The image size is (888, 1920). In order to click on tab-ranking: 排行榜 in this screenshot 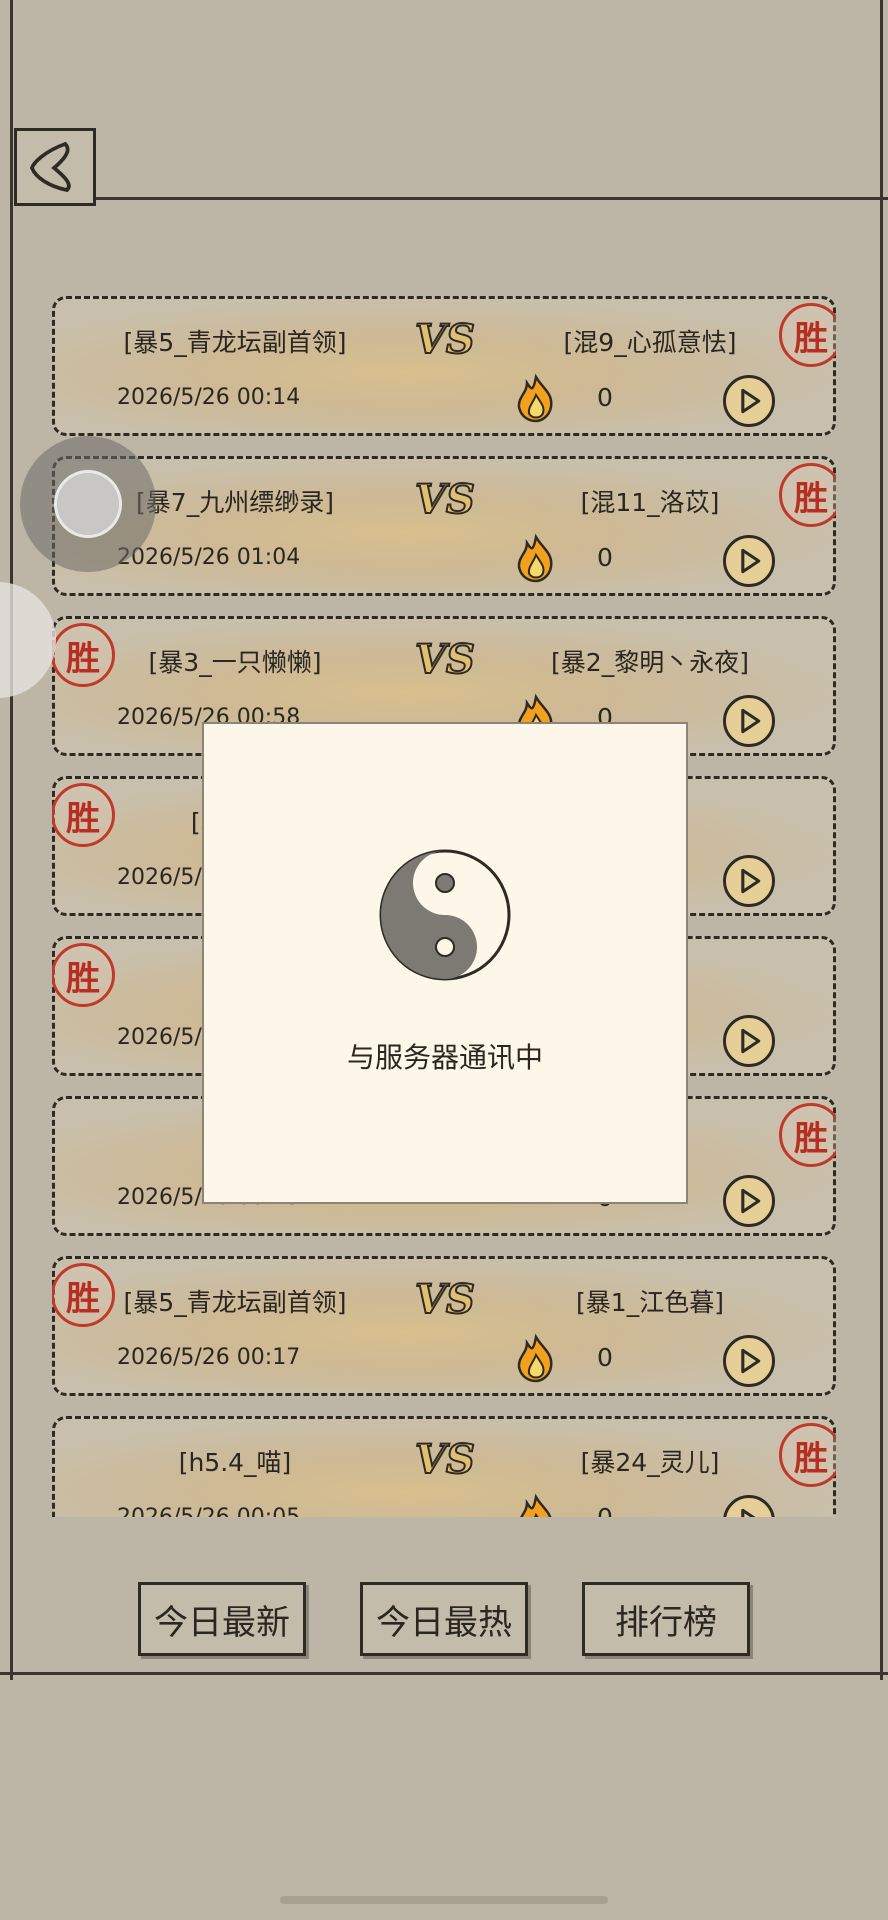, I will do `click(666, 1619)`.